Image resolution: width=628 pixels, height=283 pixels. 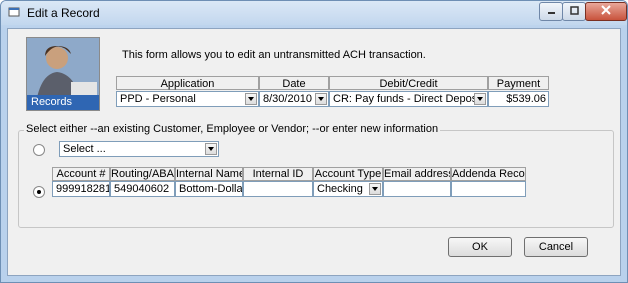 What do you see at coordinates (81, 189) in the screenshot?
I see `account-number-field: 999918281` at bounding box center [81, 189].